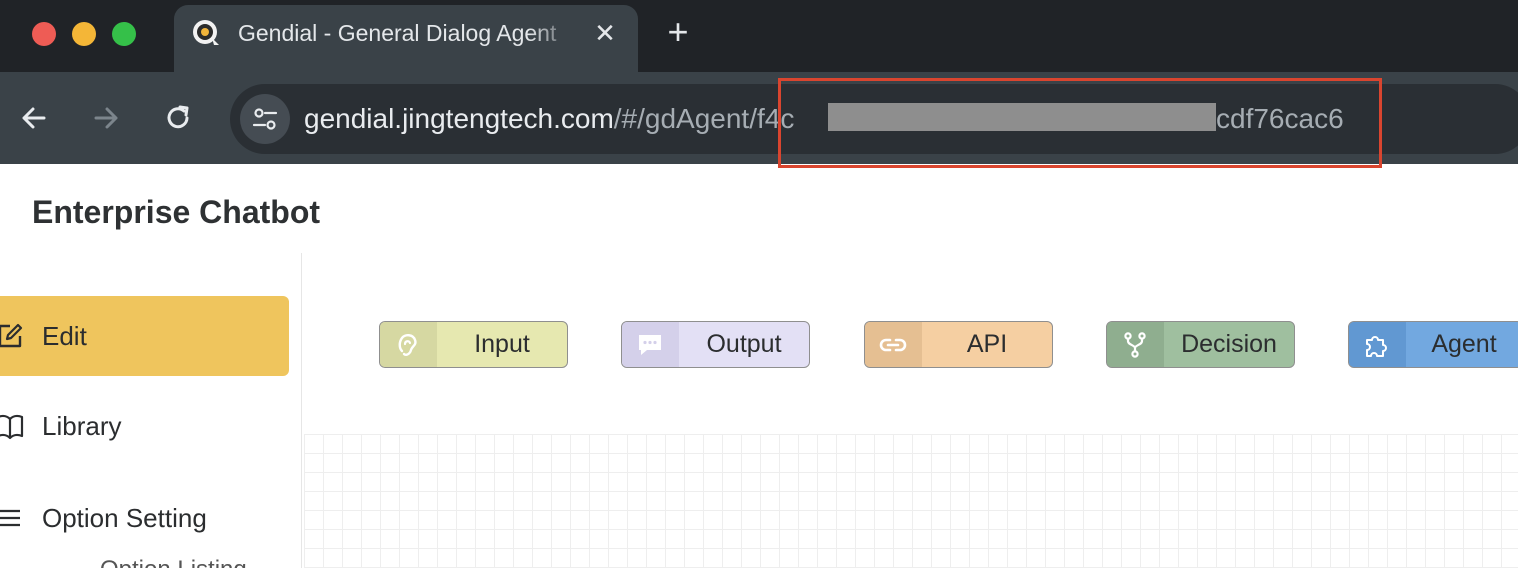  Describe the element at coordinates (178, 118) in the screenshot. I see `reload-icon` at that location.